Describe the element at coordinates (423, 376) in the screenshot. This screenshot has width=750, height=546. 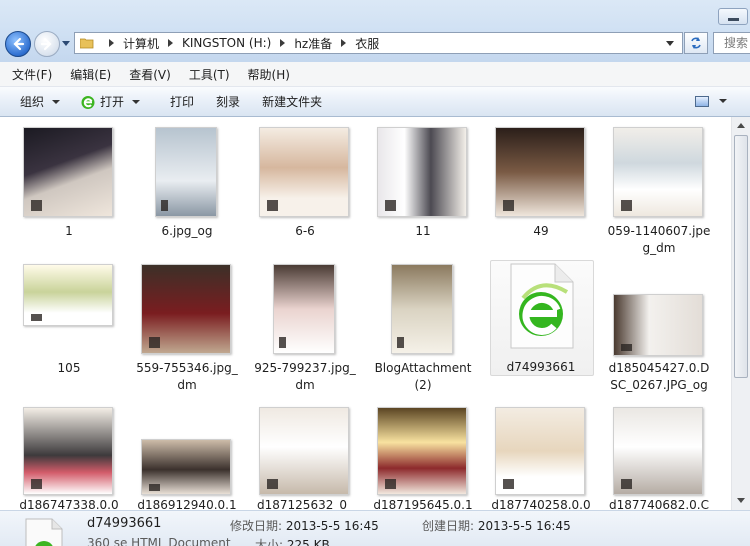
I see `file-name-label: BlogAttachment (2)` at that location.